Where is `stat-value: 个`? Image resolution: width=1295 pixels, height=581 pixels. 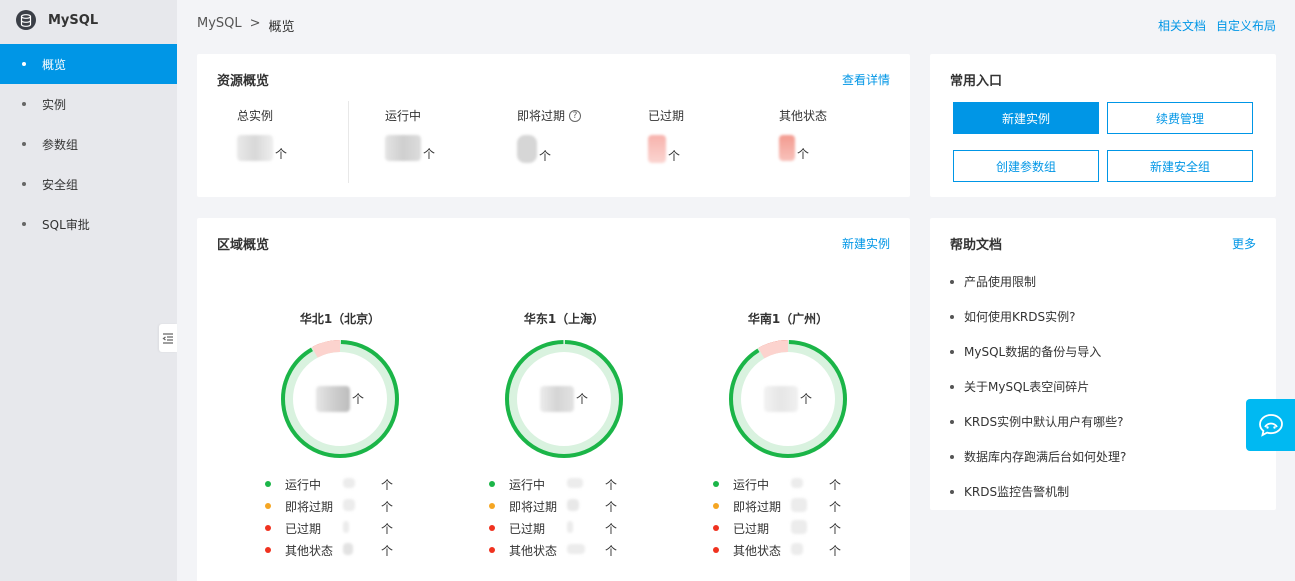 stat-value: 个 is located at coordinates (666, 149).